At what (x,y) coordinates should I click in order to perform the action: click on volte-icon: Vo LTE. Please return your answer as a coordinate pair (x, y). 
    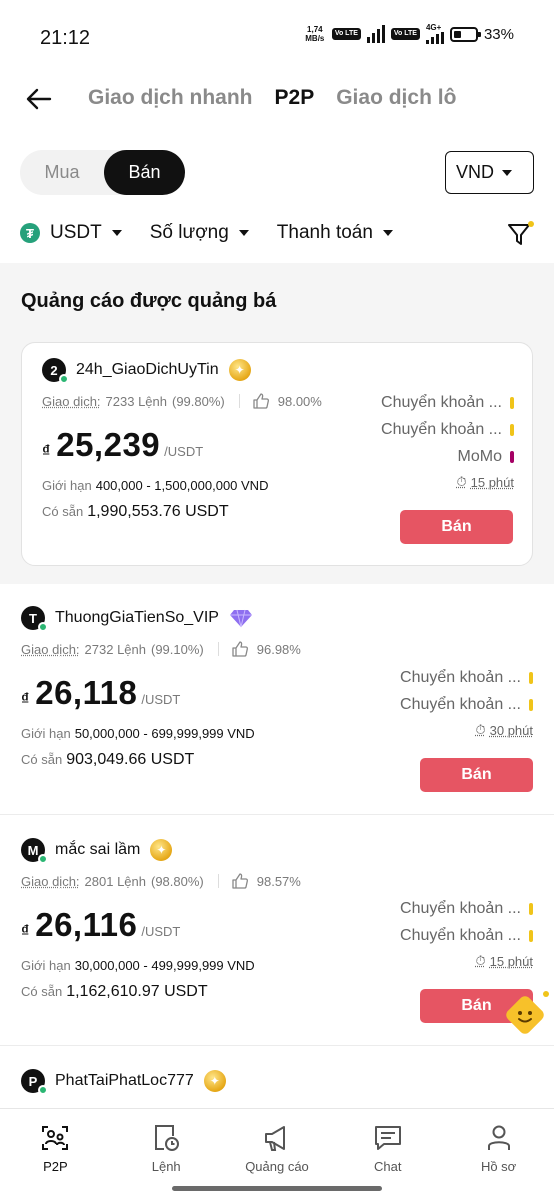
    Looking at the image, I should click on (405, 34).